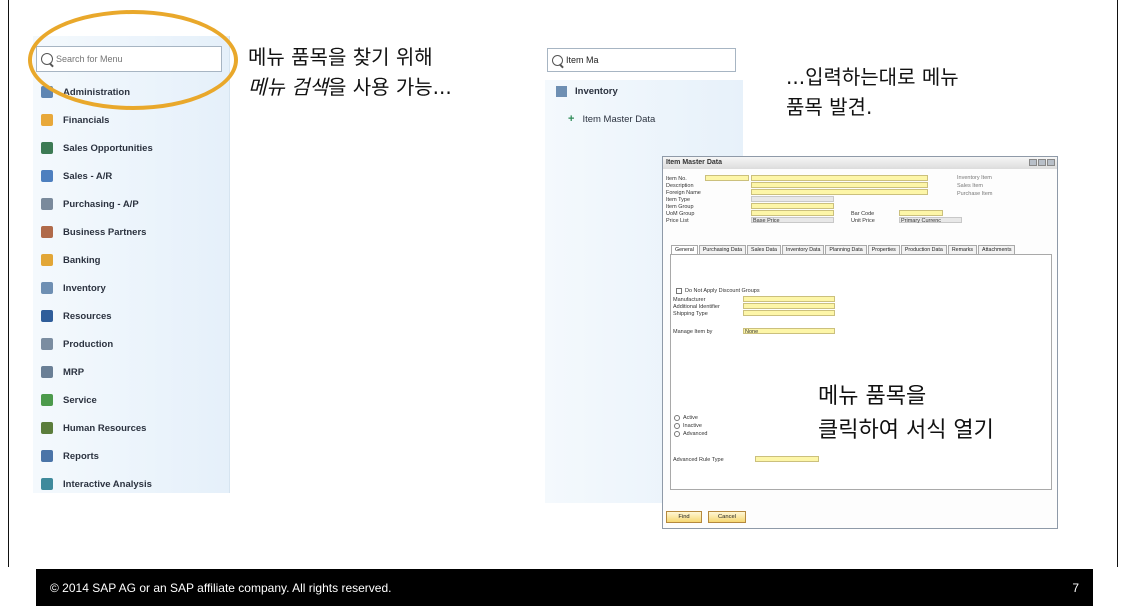 This screenshot has height=606, width=1127. Describe the element at coordinates (906, 430) in the screenshot. I see `annotation-line: 클릭하여 서식 열기` at that location.